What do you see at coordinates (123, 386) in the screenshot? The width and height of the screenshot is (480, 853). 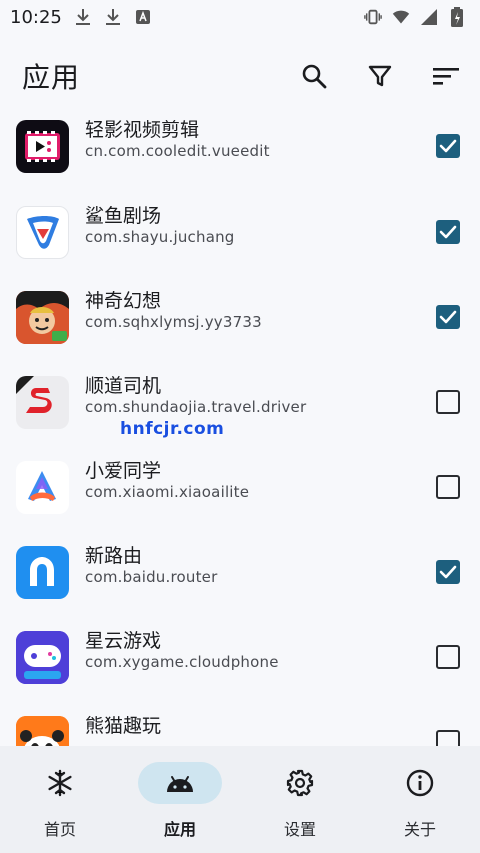 I see `app-name: 顺道司机` at bounding box center [123, 386].